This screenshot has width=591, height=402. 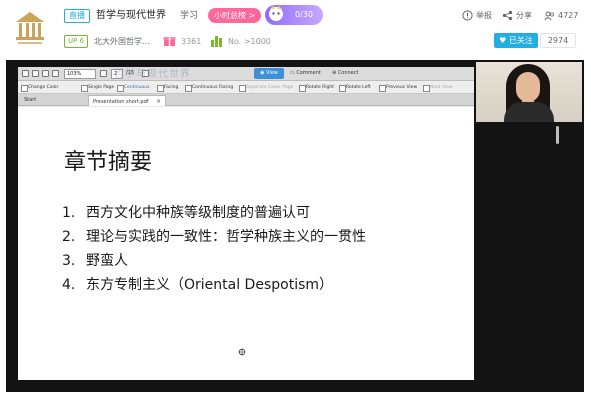 What do you see at coordinates (45, 73) in the screenshot?
I see `print-icon` at bounding box center [45, 73].